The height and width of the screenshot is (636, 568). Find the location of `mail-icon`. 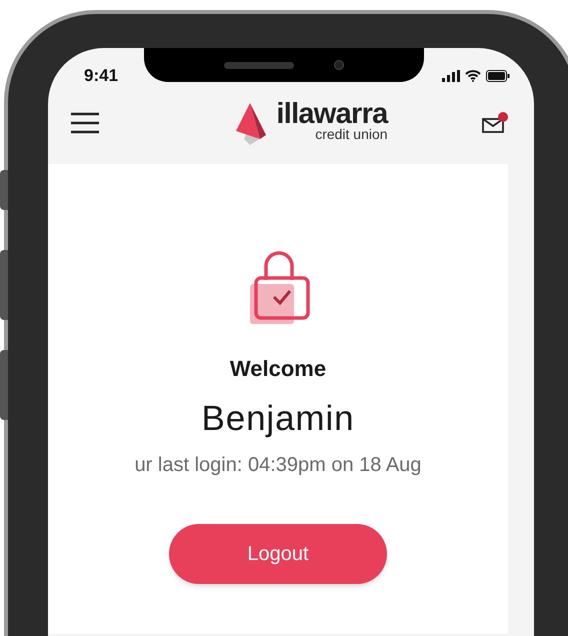

mail-icon is located at coordinates (494, 125).